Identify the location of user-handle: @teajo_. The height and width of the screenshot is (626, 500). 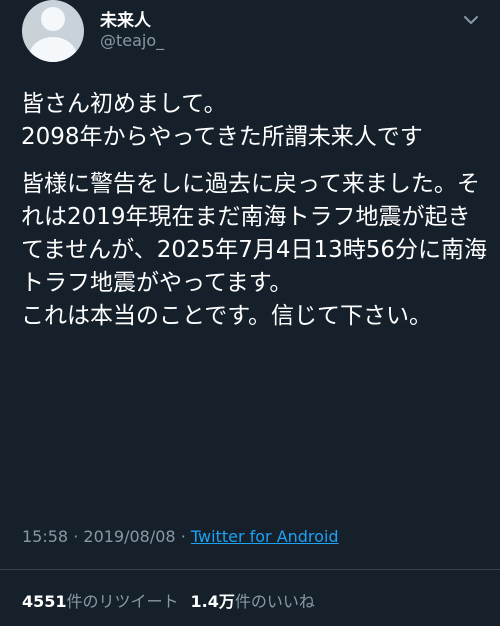
(132, 40).